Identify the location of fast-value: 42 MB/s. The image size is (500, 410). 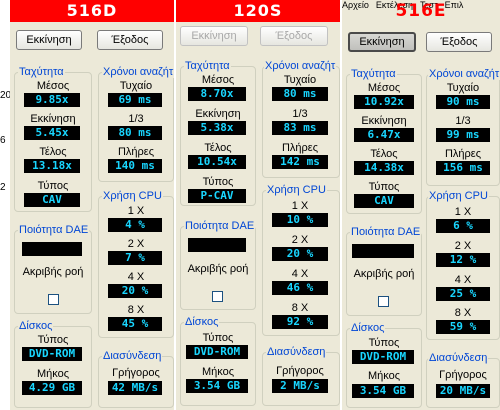
(135, 388).